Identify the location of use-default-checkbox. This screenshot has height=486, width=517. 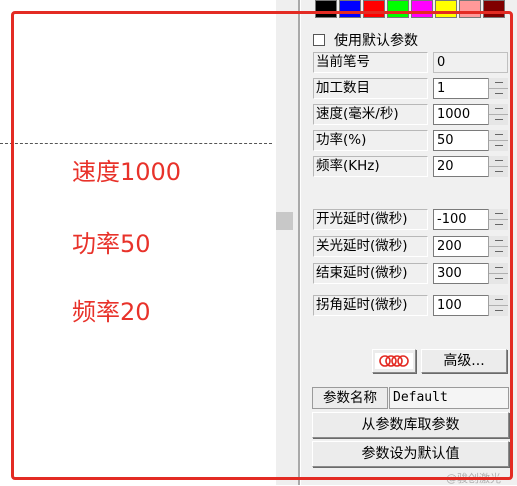
(319, 40).